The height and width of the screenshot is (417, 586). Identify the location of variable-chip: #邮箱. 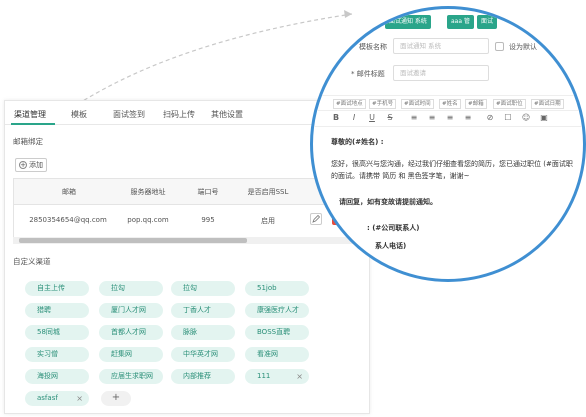
(476, 104).